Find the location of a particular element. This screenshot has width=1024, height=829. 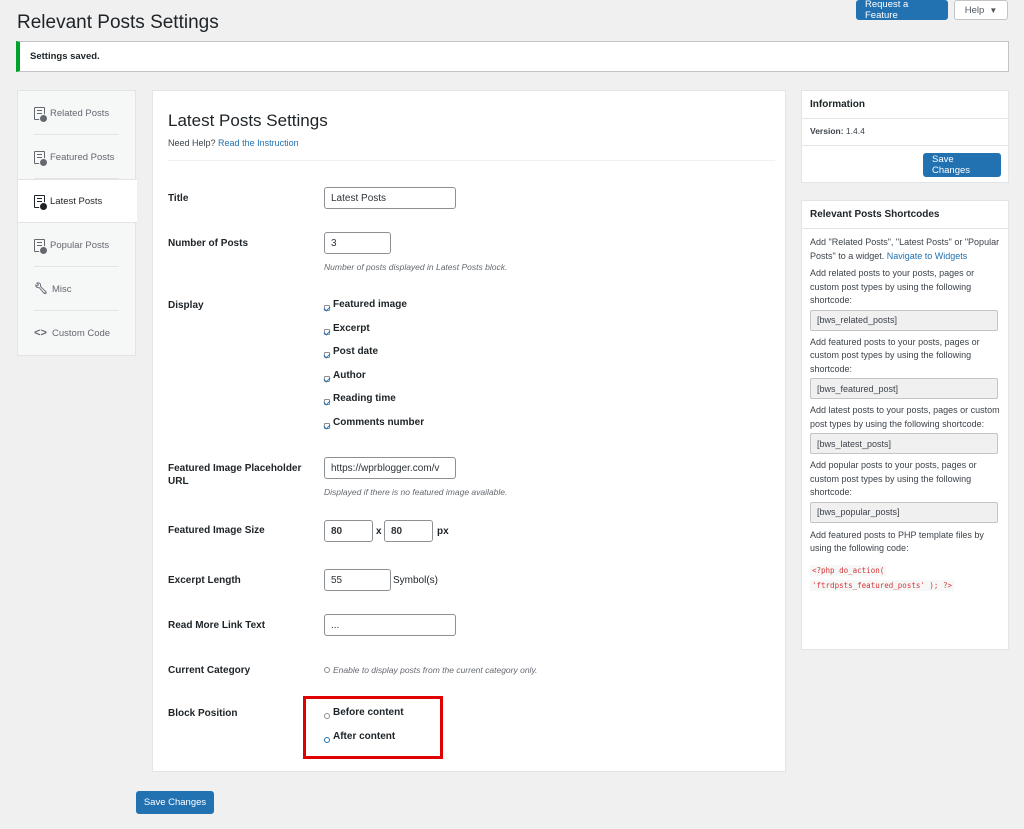

related-shortcode-field: [bws_related_posts] is located at coordinates (904, 320).